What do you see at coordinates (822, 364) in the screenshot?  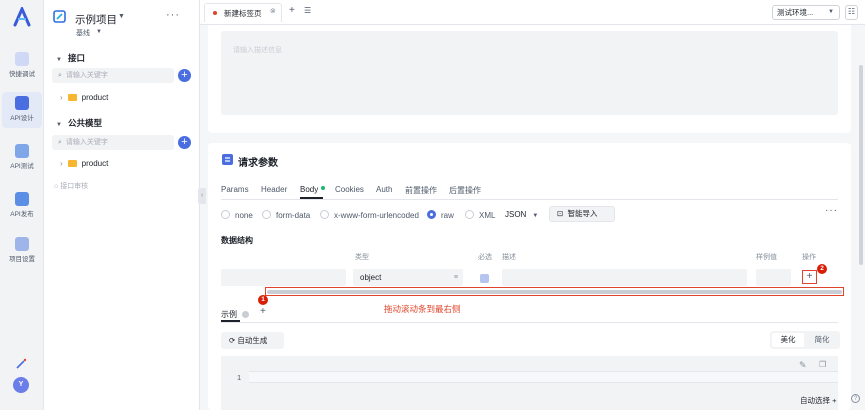 I see `copy-icon: ❐` at bounding box center [822, 364].